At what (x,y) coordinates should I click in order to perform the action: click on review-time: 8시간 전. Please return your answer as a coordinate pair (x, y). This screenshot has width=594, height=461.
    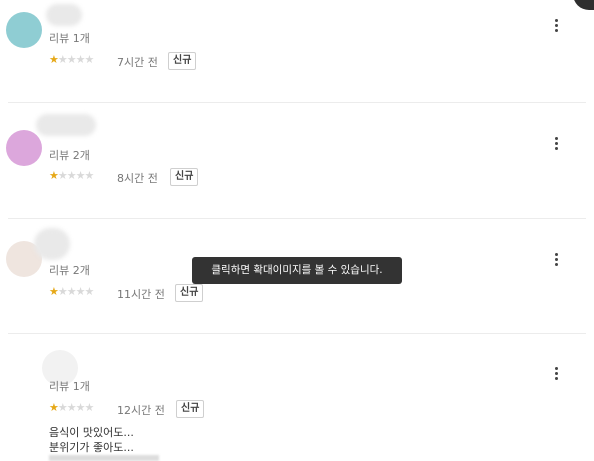
    Looking at the image, I should click on (137, 178).